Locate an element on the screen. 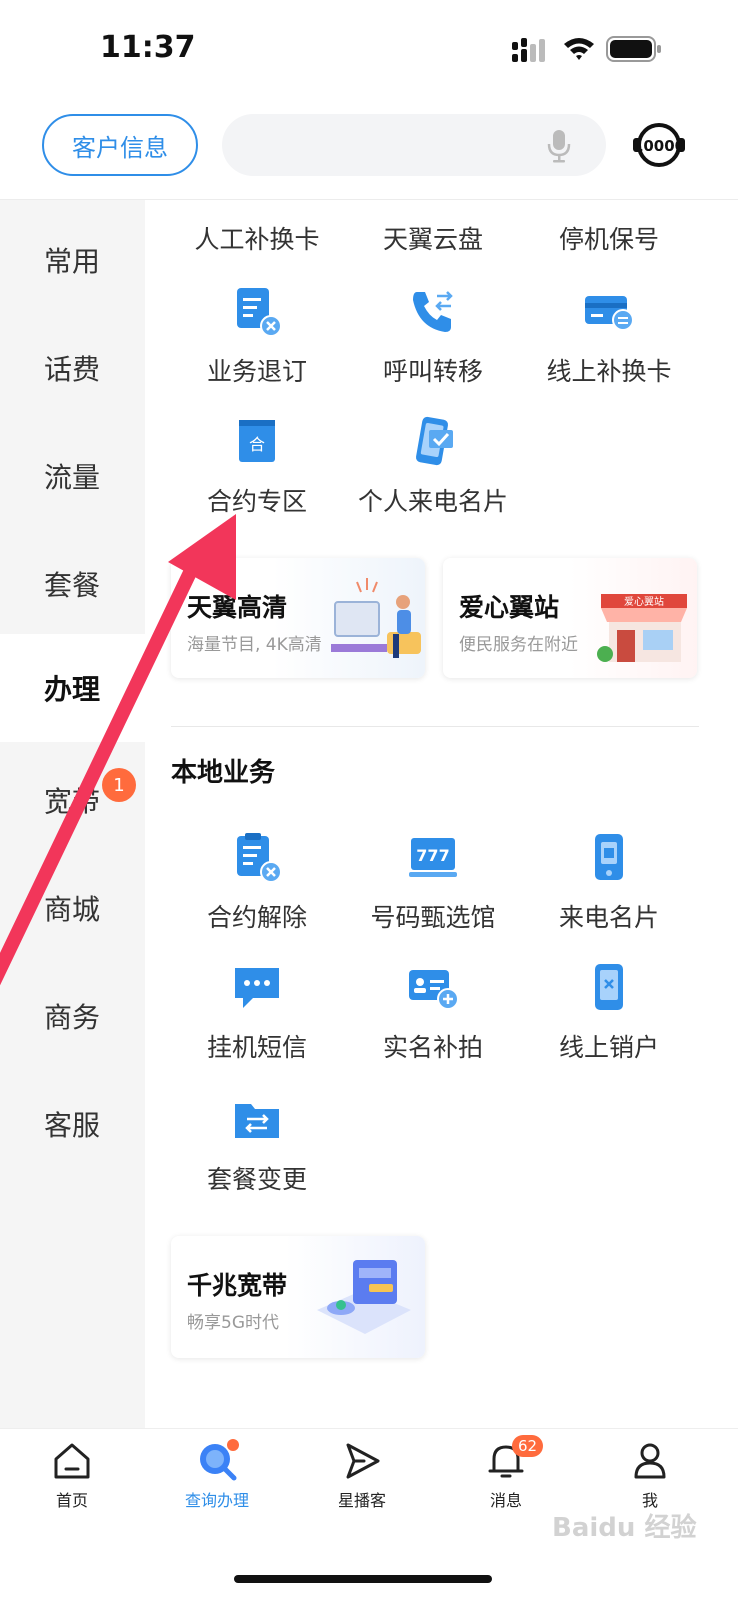  service-online-sim-replace: 线上补换卡 is located at coordinates (609, 337).